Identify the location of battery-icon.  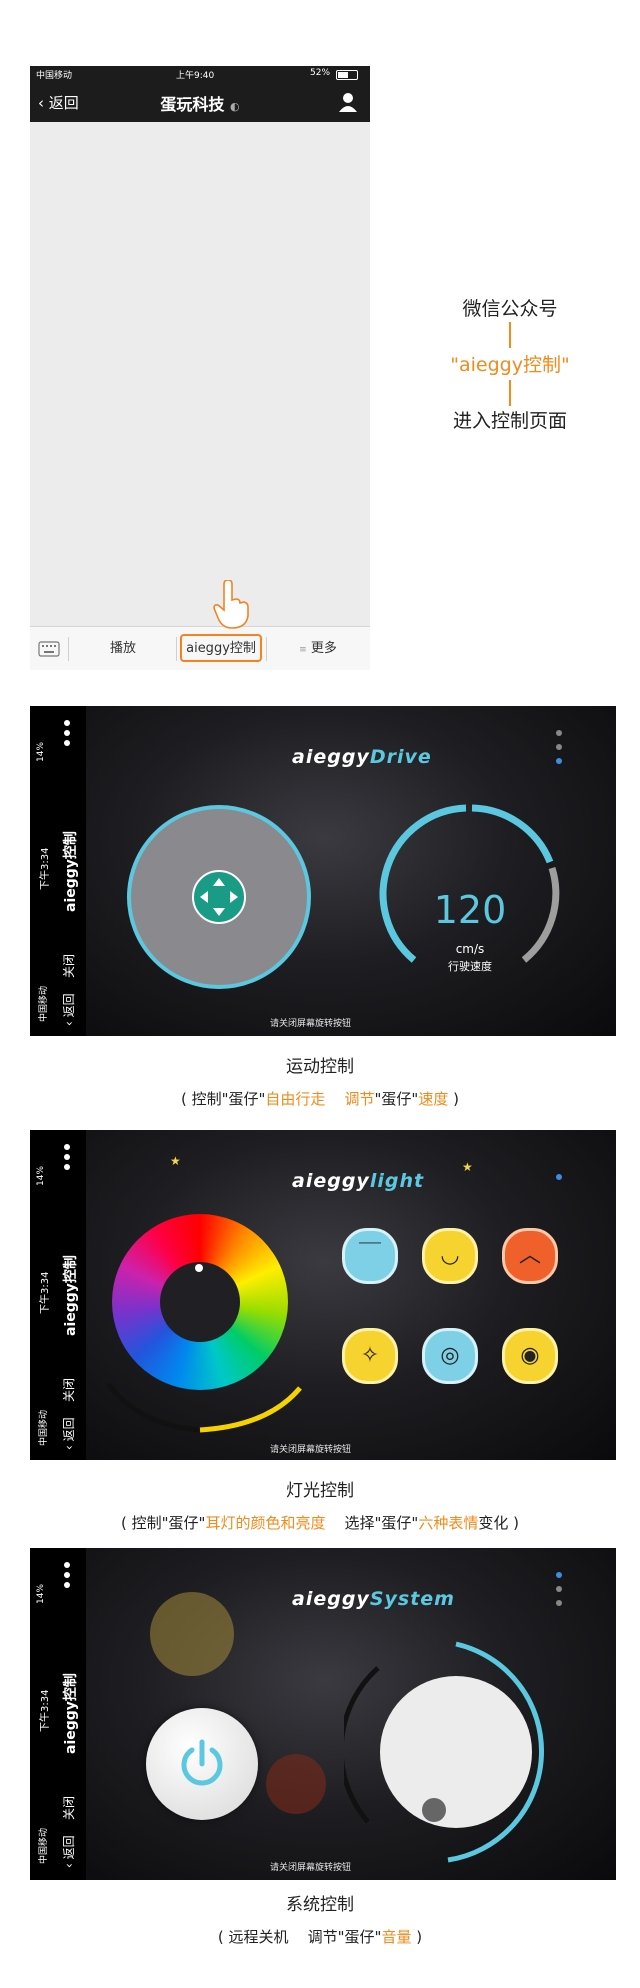
(347, 75).